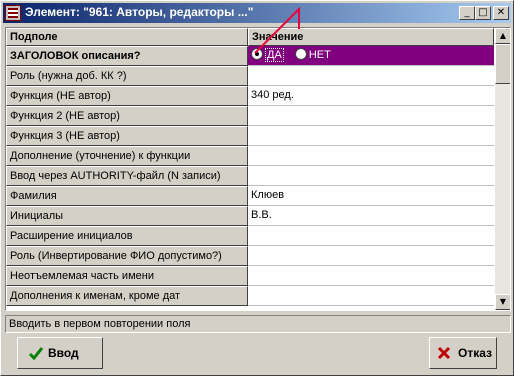  What do you see at coordinates (502, 169) in the screenshot?
I see `vertical-scrollbar: ▲ ▼` at bounding box center [502, 169].